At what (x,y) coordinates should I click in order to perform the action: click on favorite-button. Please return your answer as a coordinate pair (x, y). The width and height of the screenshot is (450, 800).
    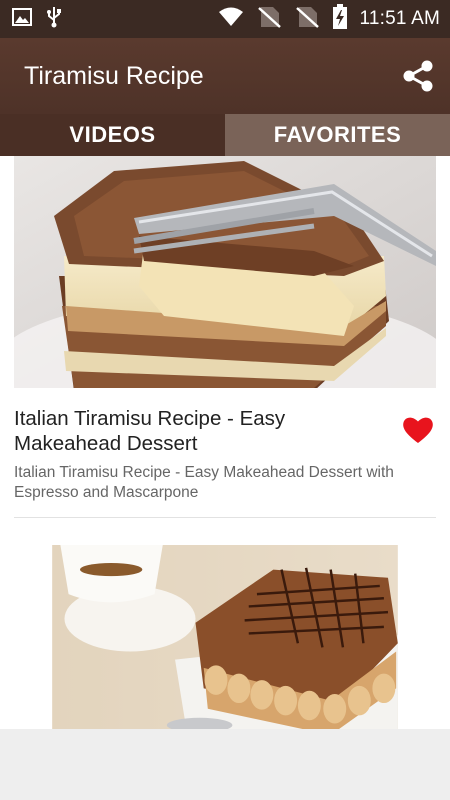
    Looking at the image, I should click on (418, 430).